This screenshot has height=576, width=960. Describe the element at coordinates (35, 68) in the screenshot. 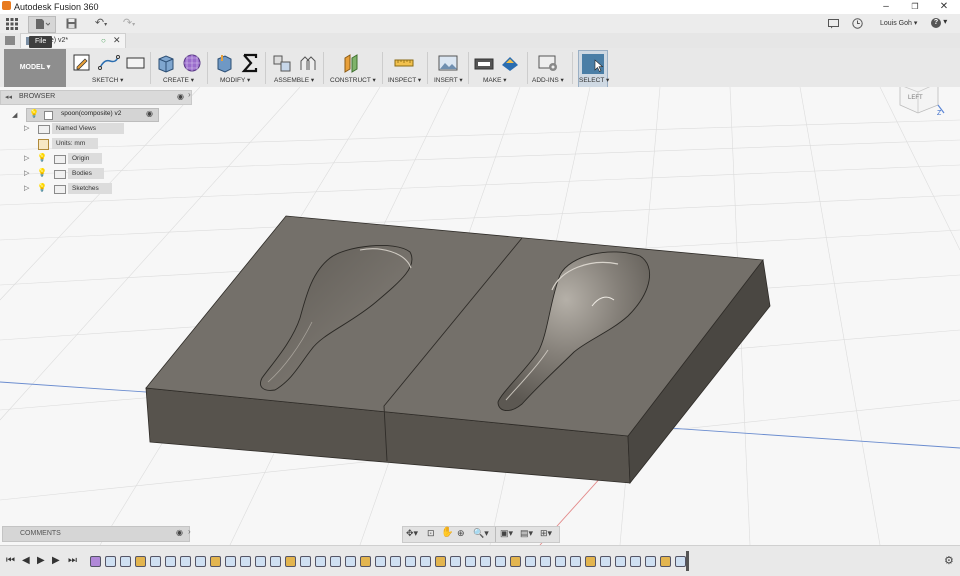

I see `workspace-switcher: MODEL ▾` at that location.